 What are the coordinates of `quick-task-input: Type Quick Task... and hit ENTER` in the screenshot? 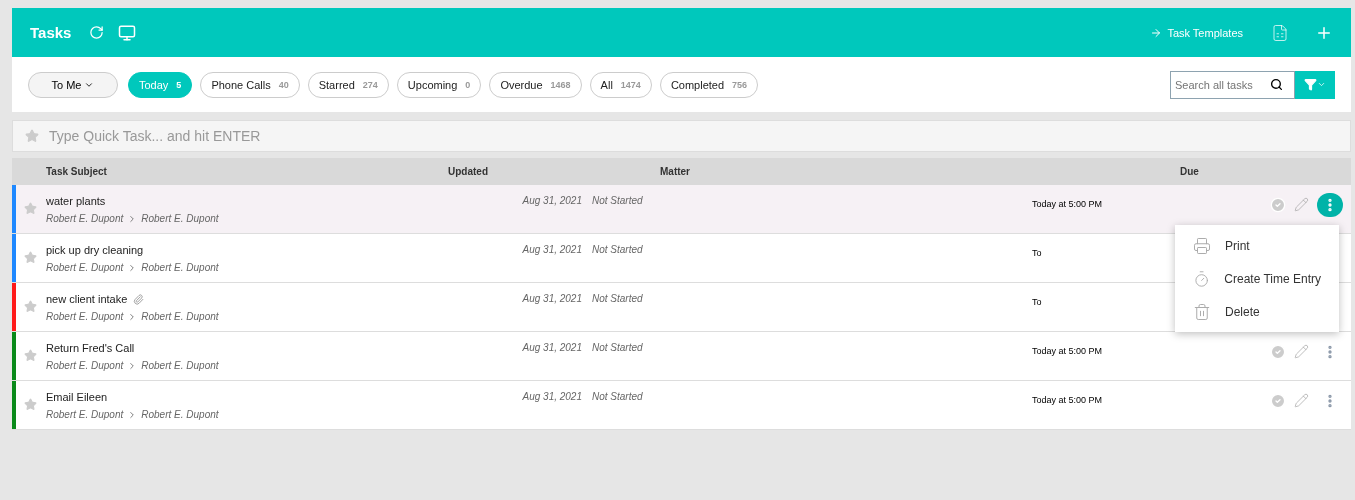 It's located at (692, 136).